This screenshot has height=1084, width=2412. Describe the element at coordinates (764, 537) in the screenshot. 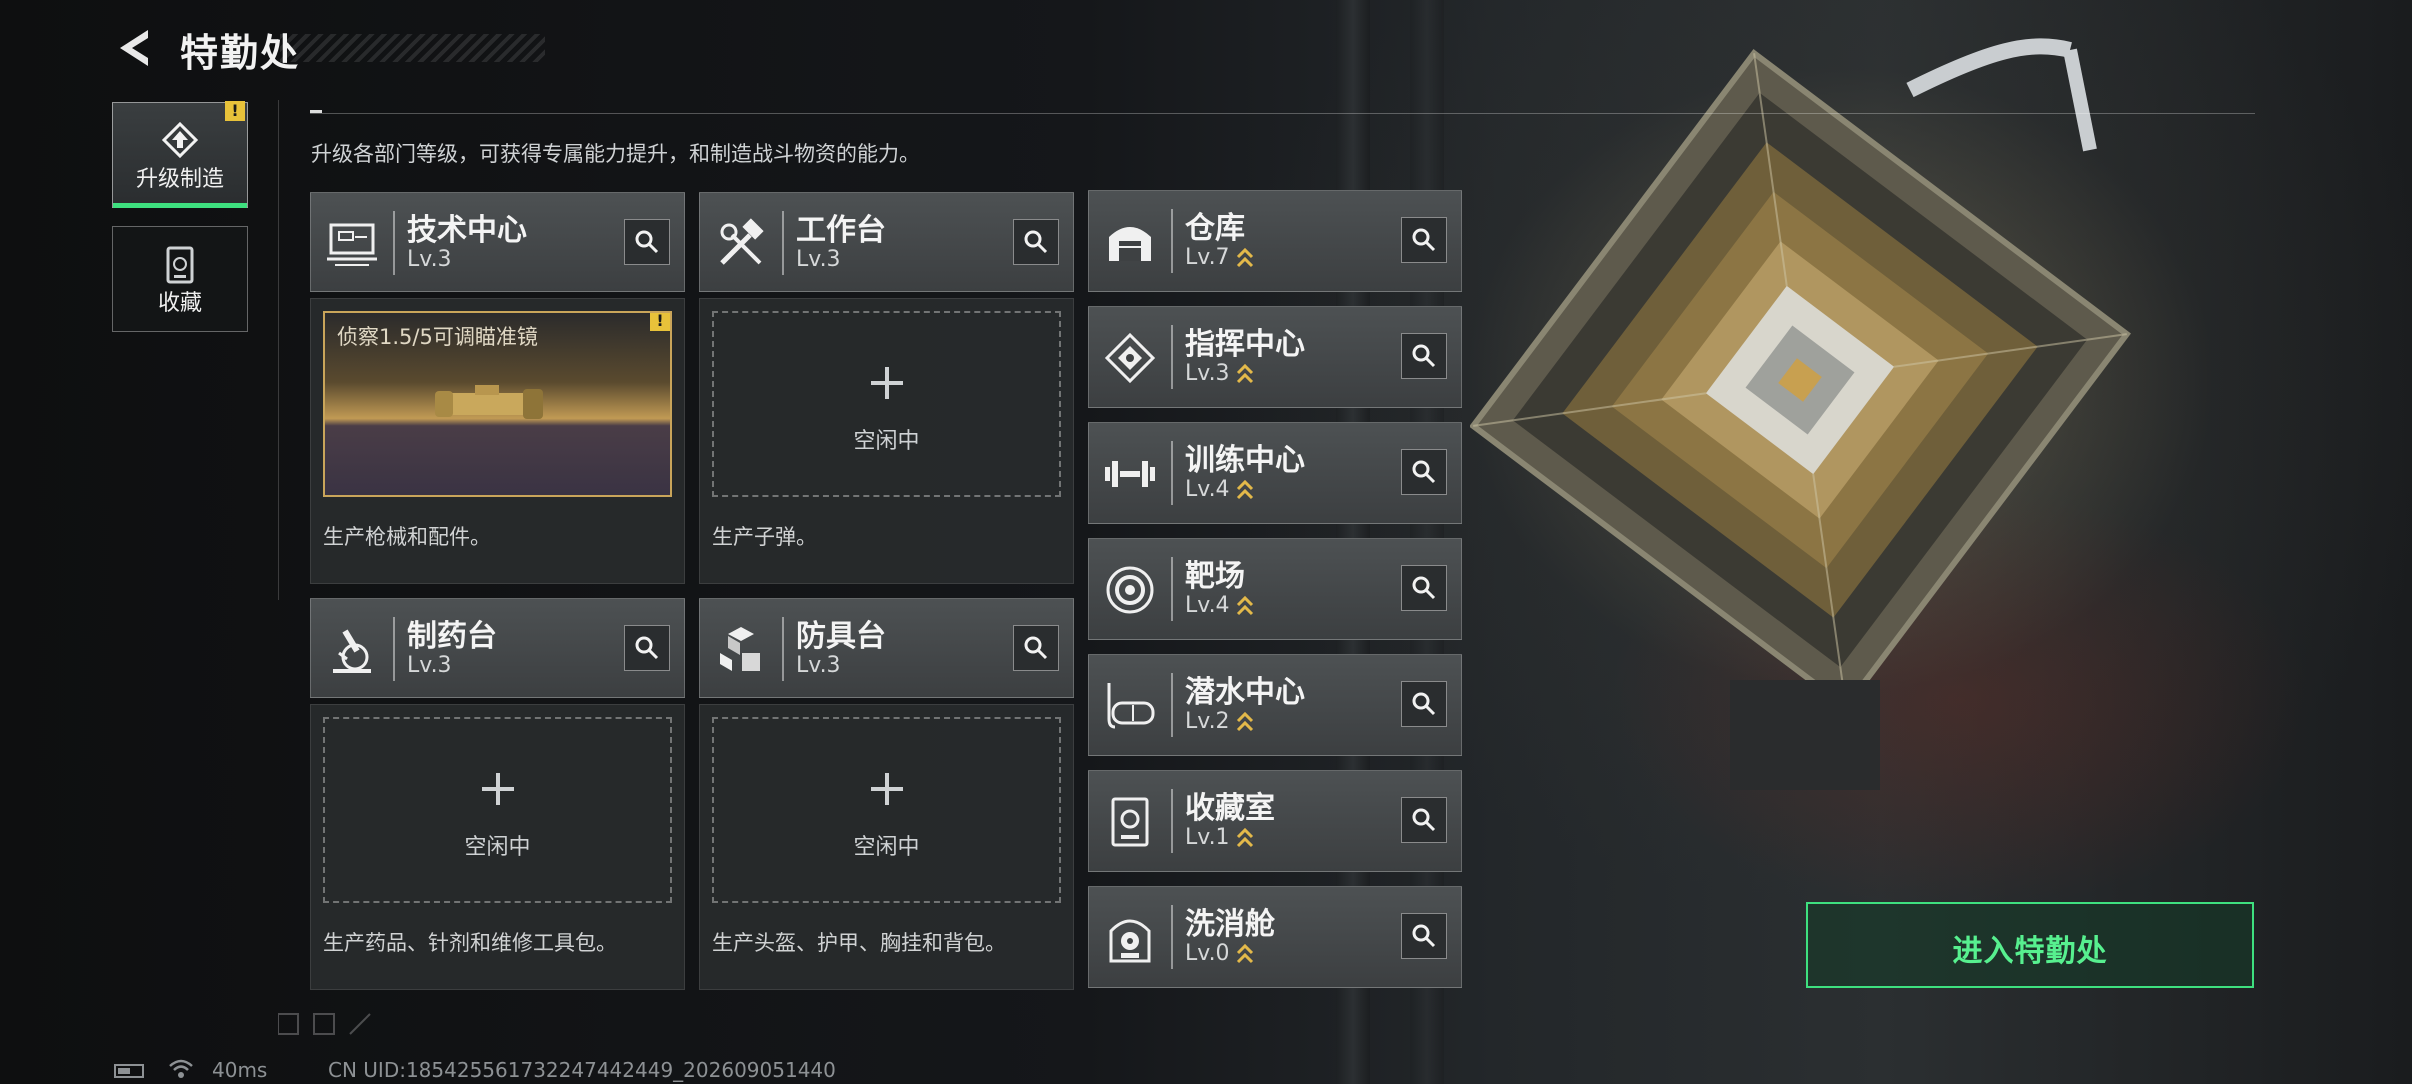

I see `department-description: 生产子弹。` at that location.